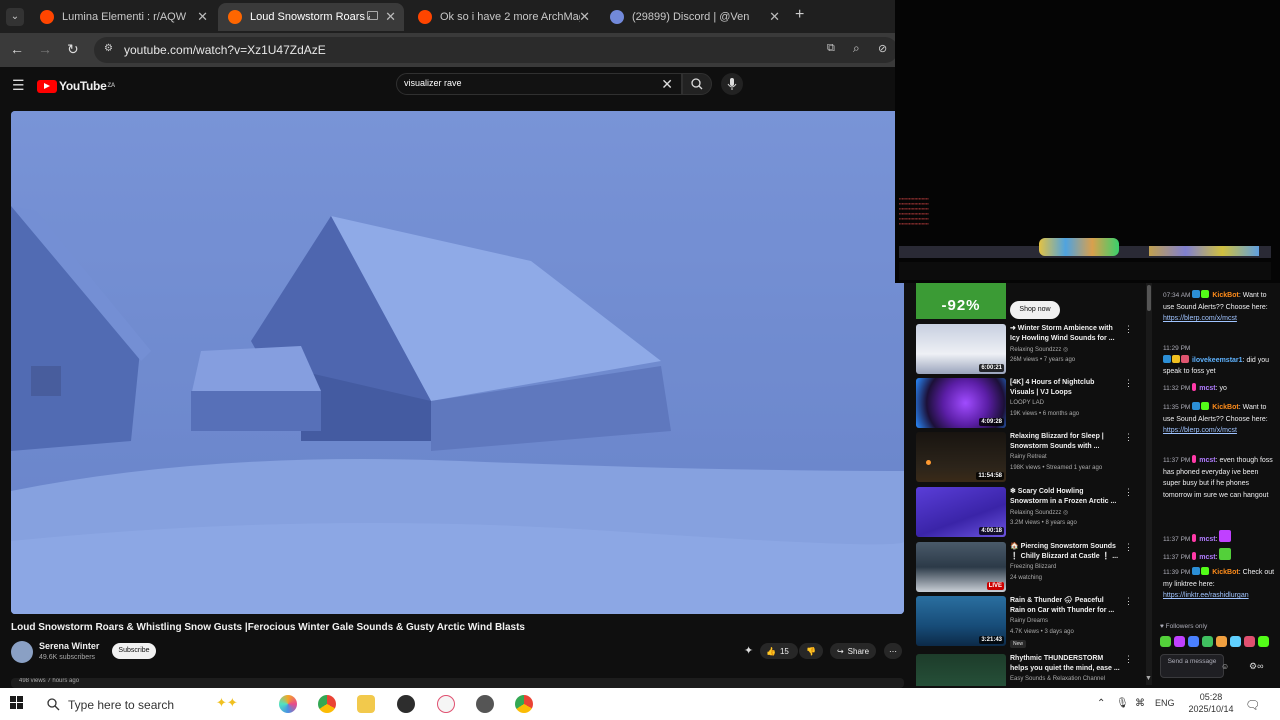 This screenshot has height=720, width=1280. Describe the element at coordinates (1122, 703) in the screenshot. I see `microphone-tray-icon: 🎙` at that location.